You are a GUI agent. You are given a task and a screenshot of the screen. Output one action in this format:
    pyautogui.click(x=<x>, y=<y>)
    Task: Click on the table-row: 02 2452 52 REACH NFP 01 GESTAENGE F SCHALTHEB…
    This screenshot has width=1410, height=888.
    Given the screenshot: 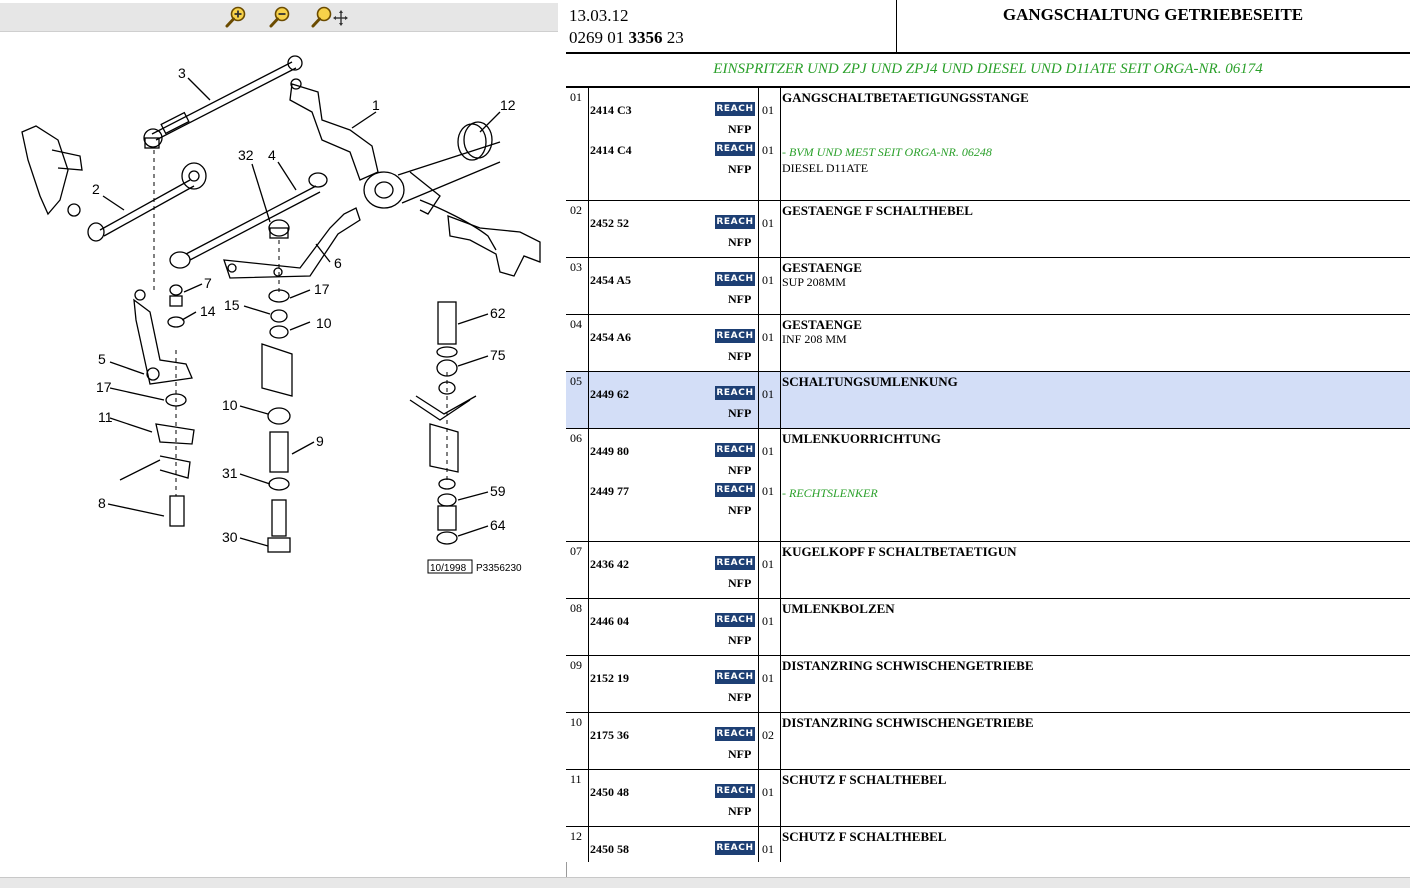 What is the action you would take?
    pyautogui.click(x=988, y=229)
    